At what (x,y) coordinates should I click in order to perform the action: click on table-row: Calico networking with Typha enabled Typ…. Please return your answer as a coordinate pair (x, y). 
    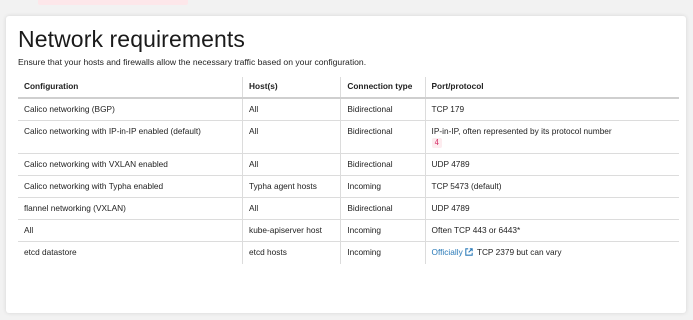
    Looking at the image, I should click on (348, 186).